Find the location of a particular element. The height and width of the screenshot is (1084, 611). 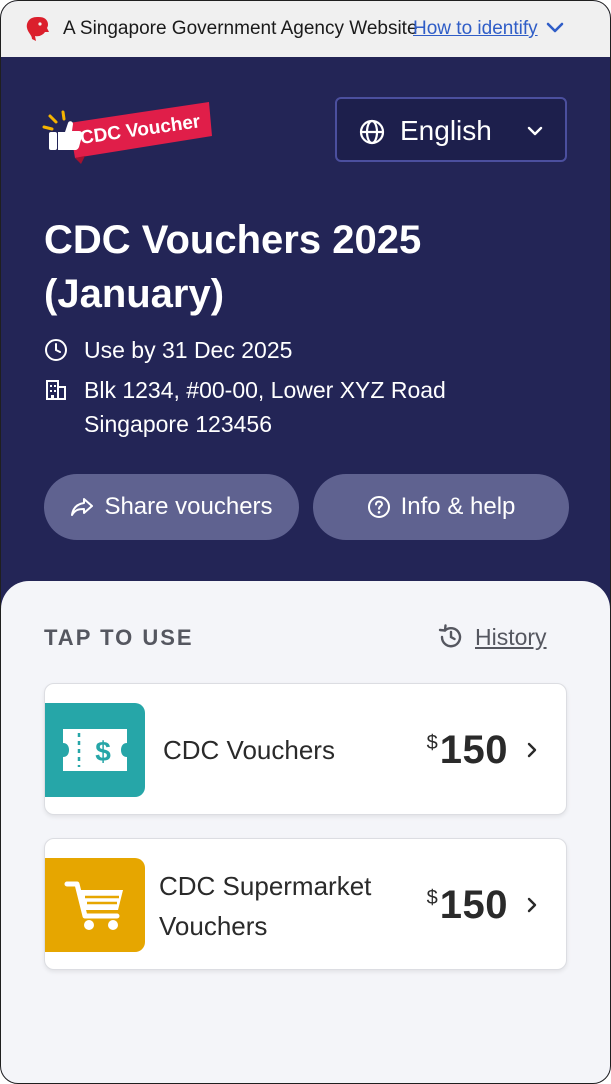

cdc-vouchers-amount: $ 150 is located at coordinates (467, 750).